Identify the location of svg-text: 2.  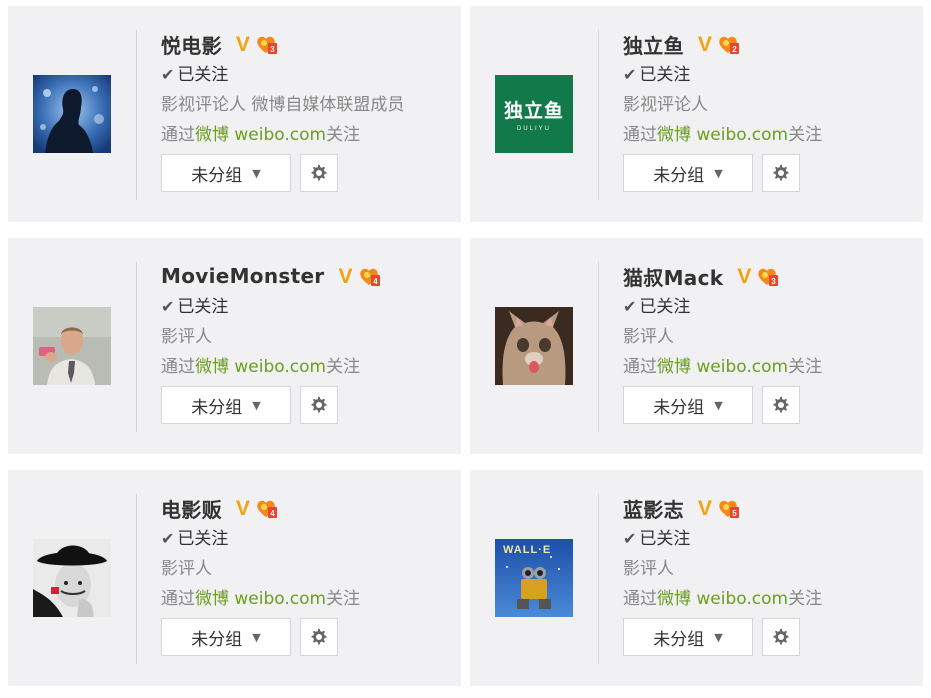
(734, 49).